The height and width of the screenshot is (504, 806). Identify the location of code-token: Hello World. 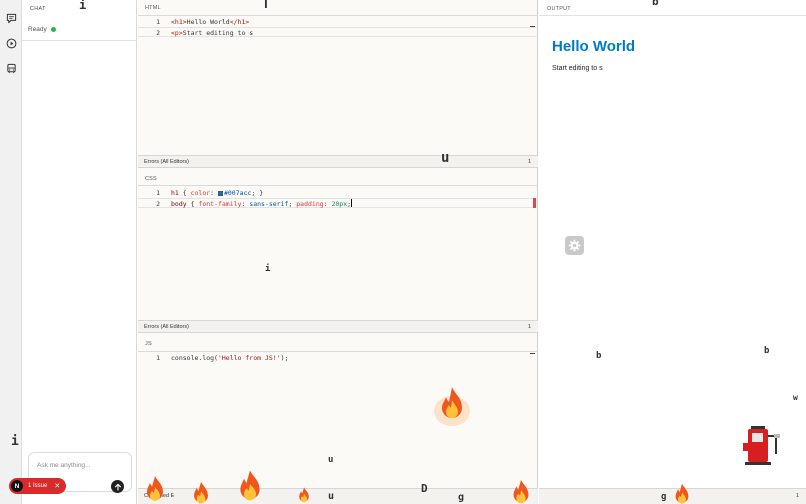
(208, 22).